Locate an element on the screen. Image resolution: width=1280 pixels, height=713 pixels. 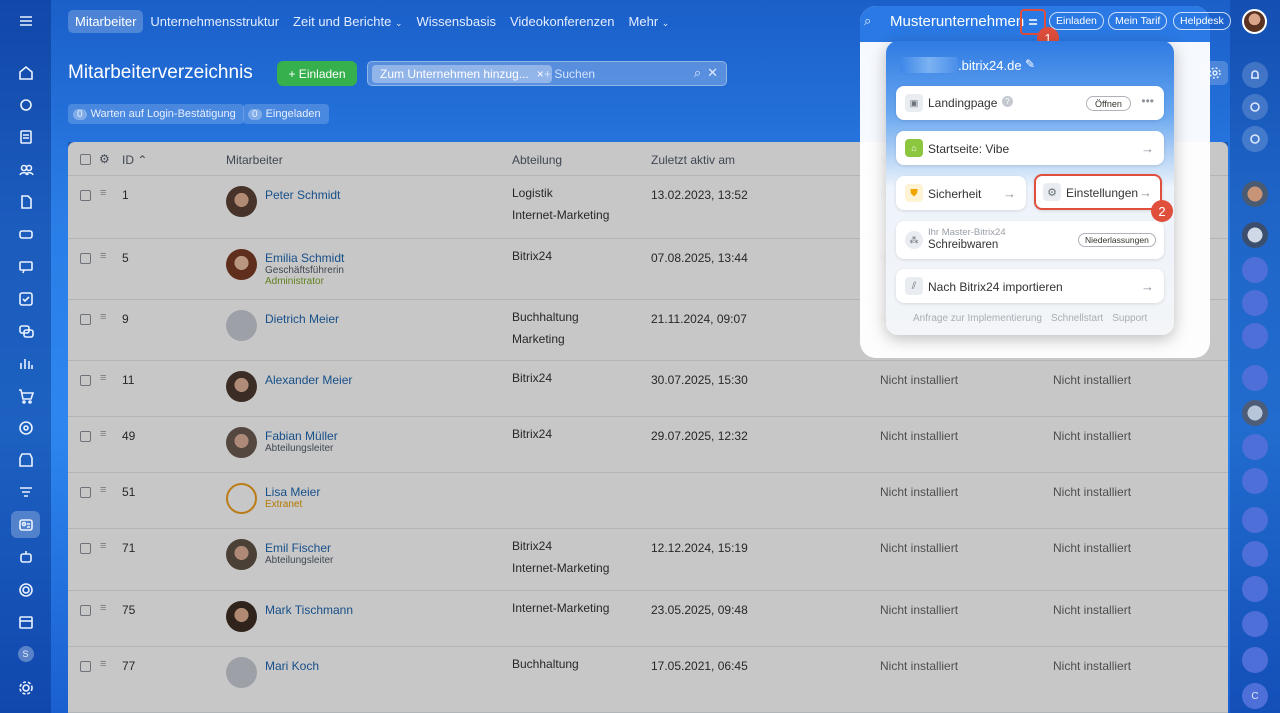
user-initial-badge: S is located at coordinates (25, 653).